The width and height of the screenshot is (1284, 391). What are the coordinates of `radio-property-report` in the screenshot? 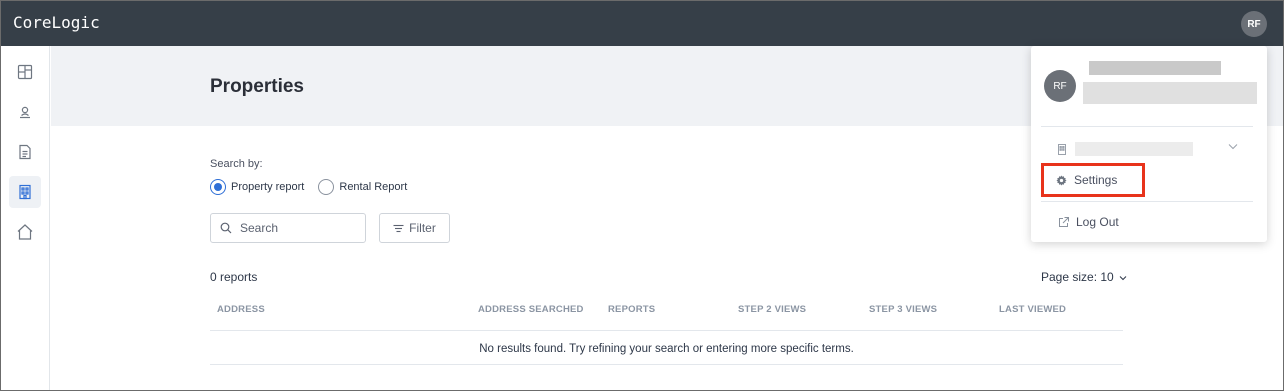 It's located at (218, 187).